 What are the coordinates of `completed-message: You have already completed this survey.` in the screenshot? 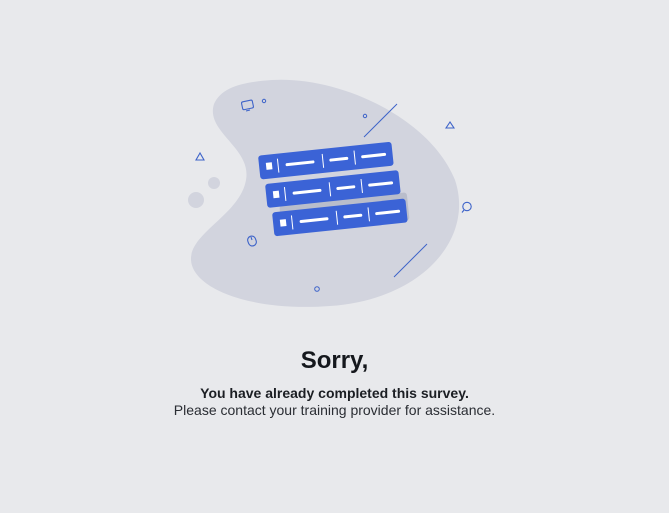 It's located at (334, 393).